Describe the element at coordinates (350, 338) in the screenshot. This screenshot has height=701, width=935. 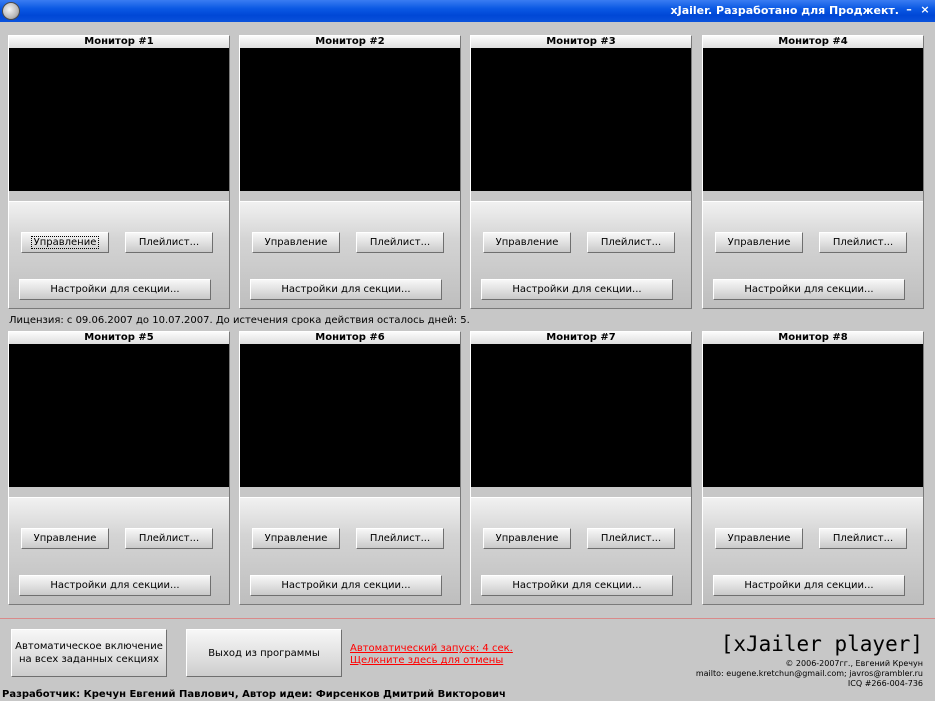
I see `monitor-title: Монитор #6` at that location.